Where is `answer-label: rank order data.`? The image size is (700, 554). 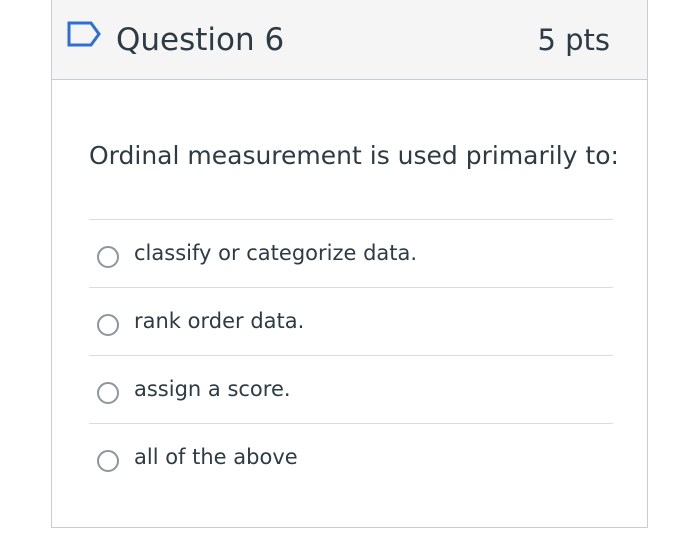 answer-label: rank order data. is located at coordinates (219, 321).